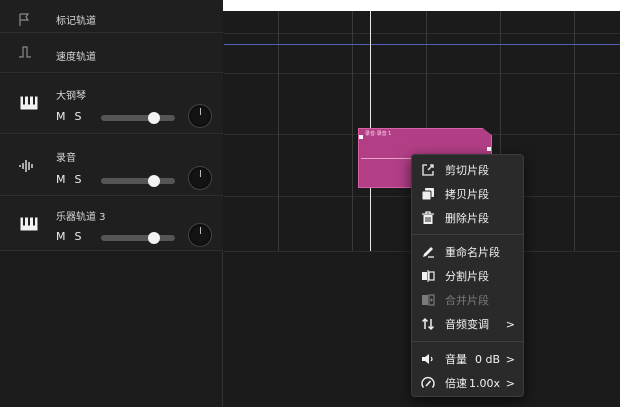  What do you see at coordinates (66, 158) in the screenshot?
I see `track-name: 录音` at bounding box center [66, 158].